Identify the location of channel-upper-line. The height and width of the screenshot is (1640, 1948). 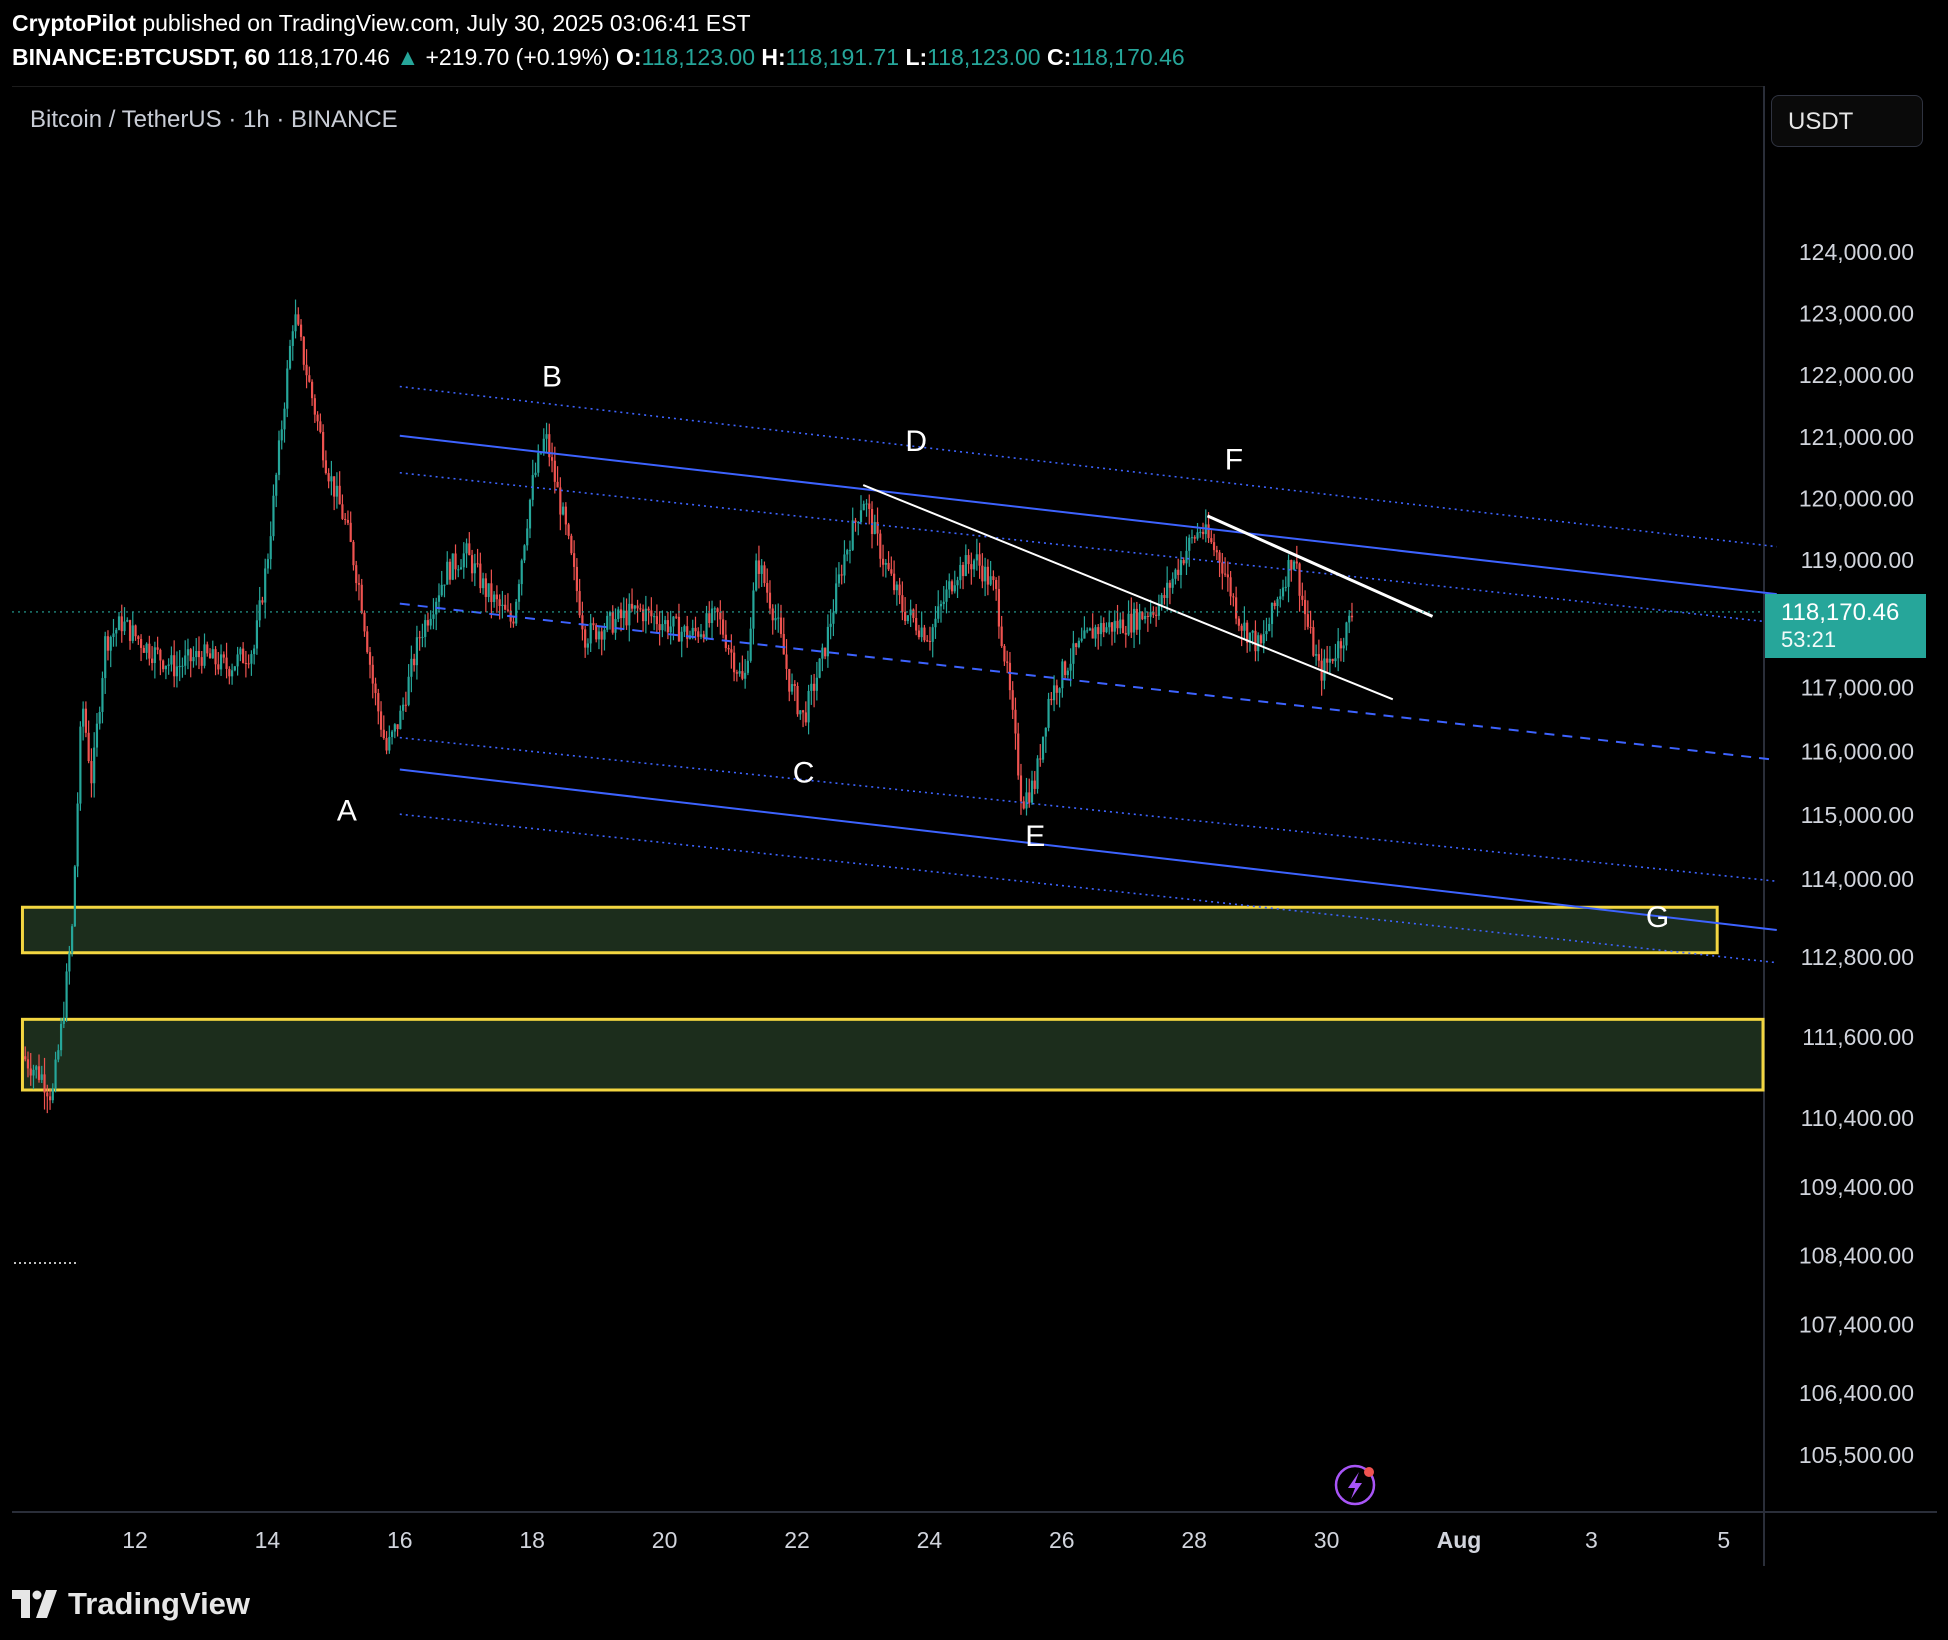
(1088, 515).